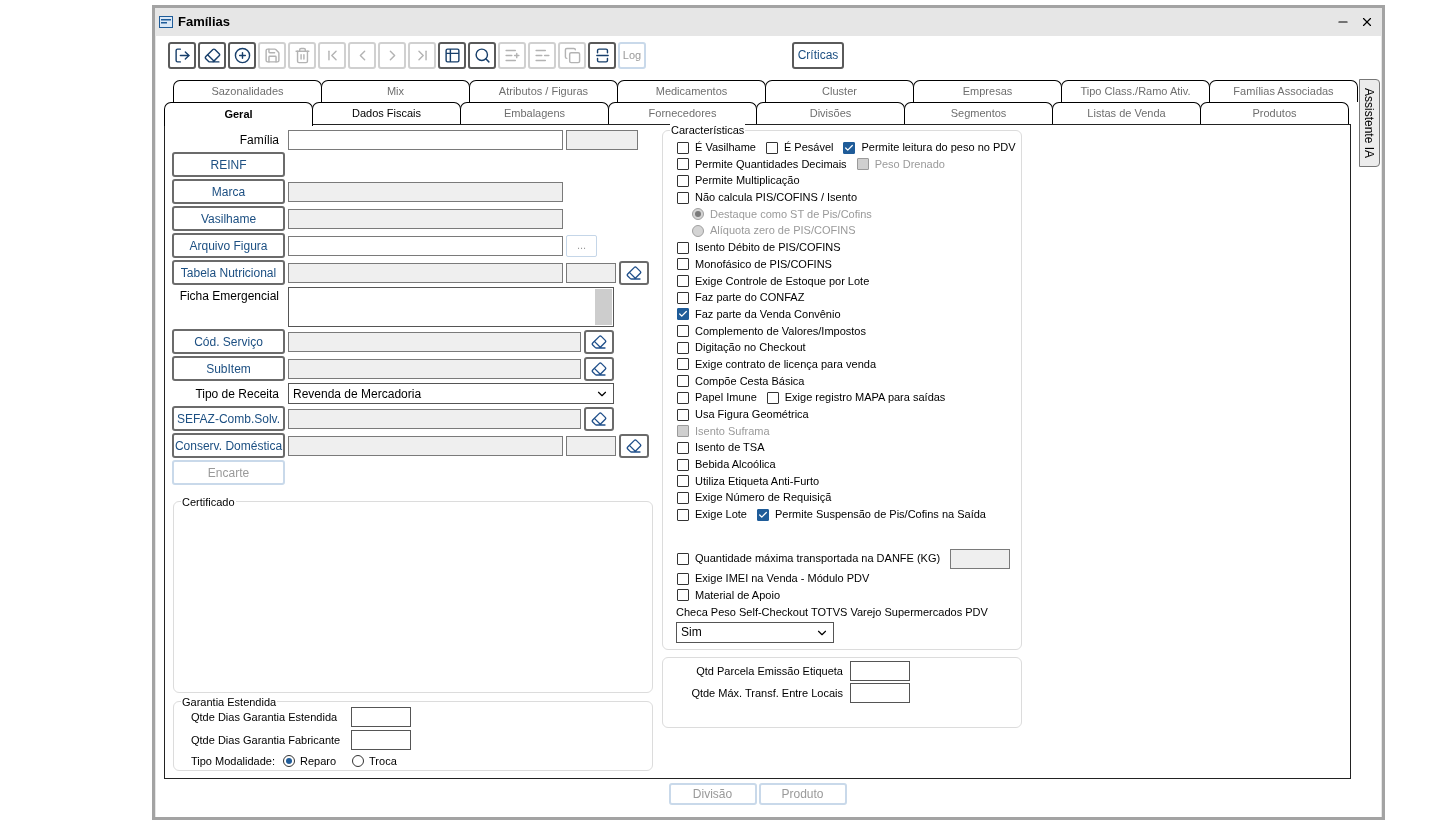 The image size is (1444, 827). I want to click on field-label: Tipo Modalidade:, so click(233, 761).